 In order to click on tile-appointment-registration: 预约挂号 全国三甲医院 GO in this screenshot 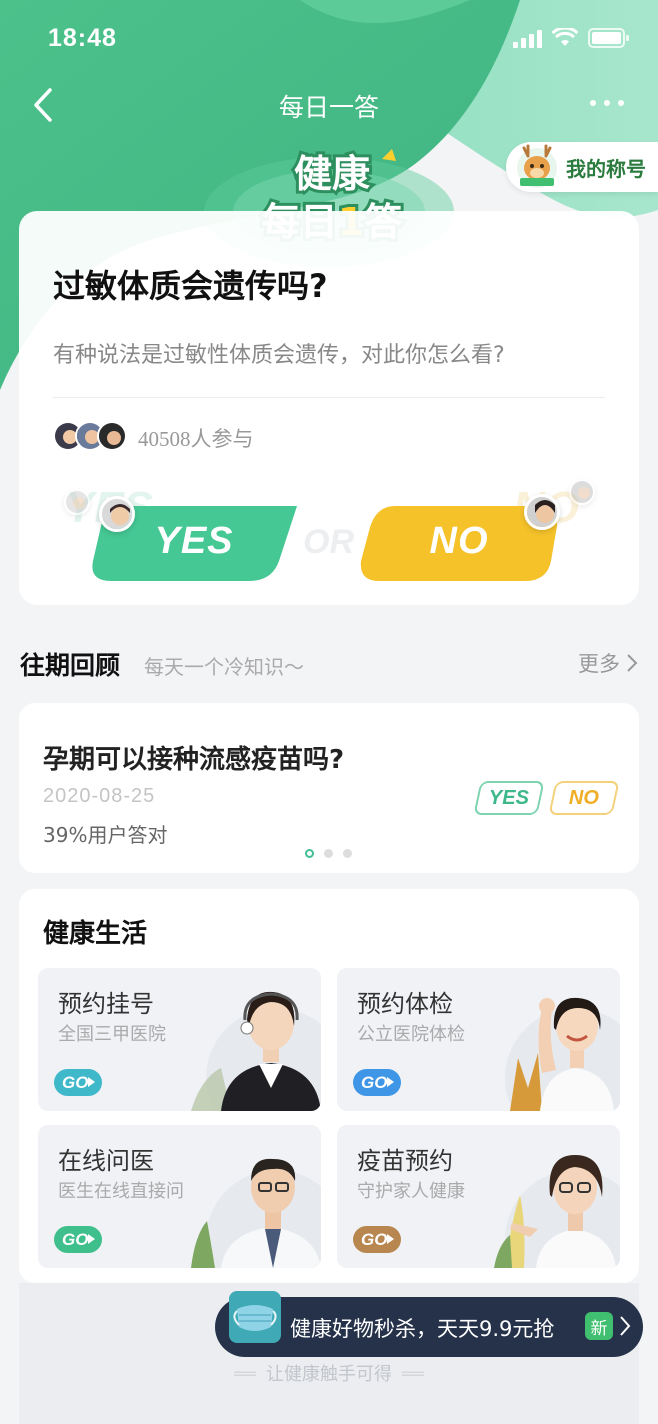, I will do `click(179, 1039)`.